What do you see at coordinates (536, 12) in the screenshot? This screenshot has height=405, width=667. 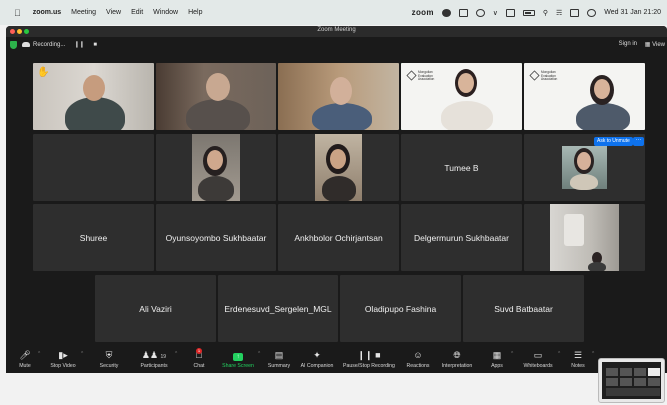 I see `menubar-status: zoom ∨ ⚲ ☴ Wed 31 Jan 21:20` at bounding box center [536, 12].